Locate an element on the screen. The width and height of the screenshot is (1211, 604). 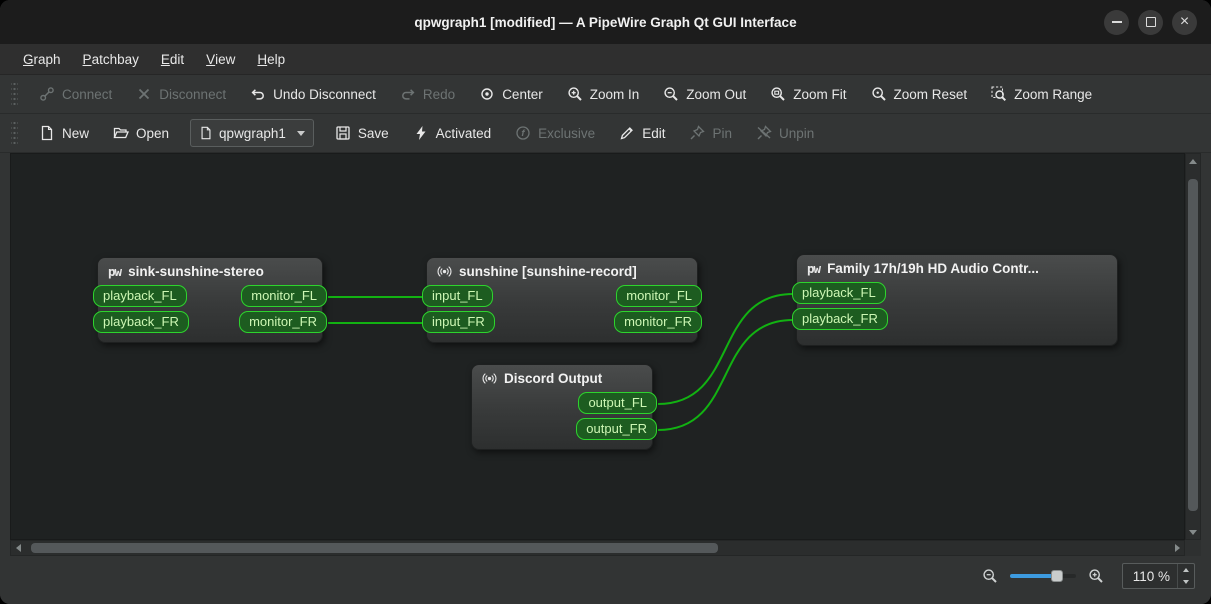
patchbay-combo-value: qpwgraph1 is located at coordinates (252, 133).